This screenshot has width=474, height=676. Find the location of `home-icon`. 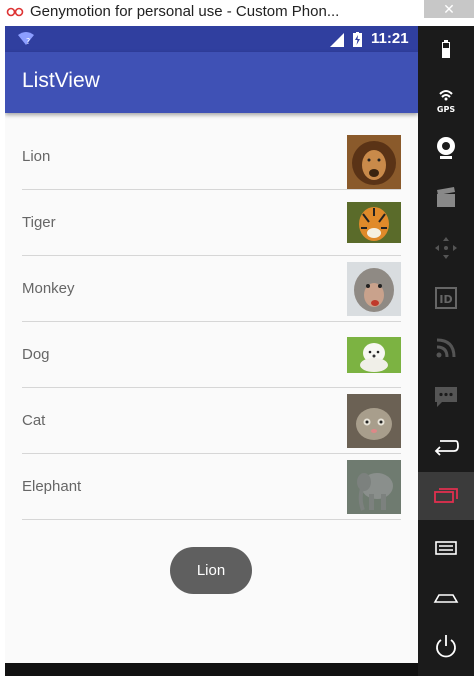

home-icon is located at coordinates (446, 598).